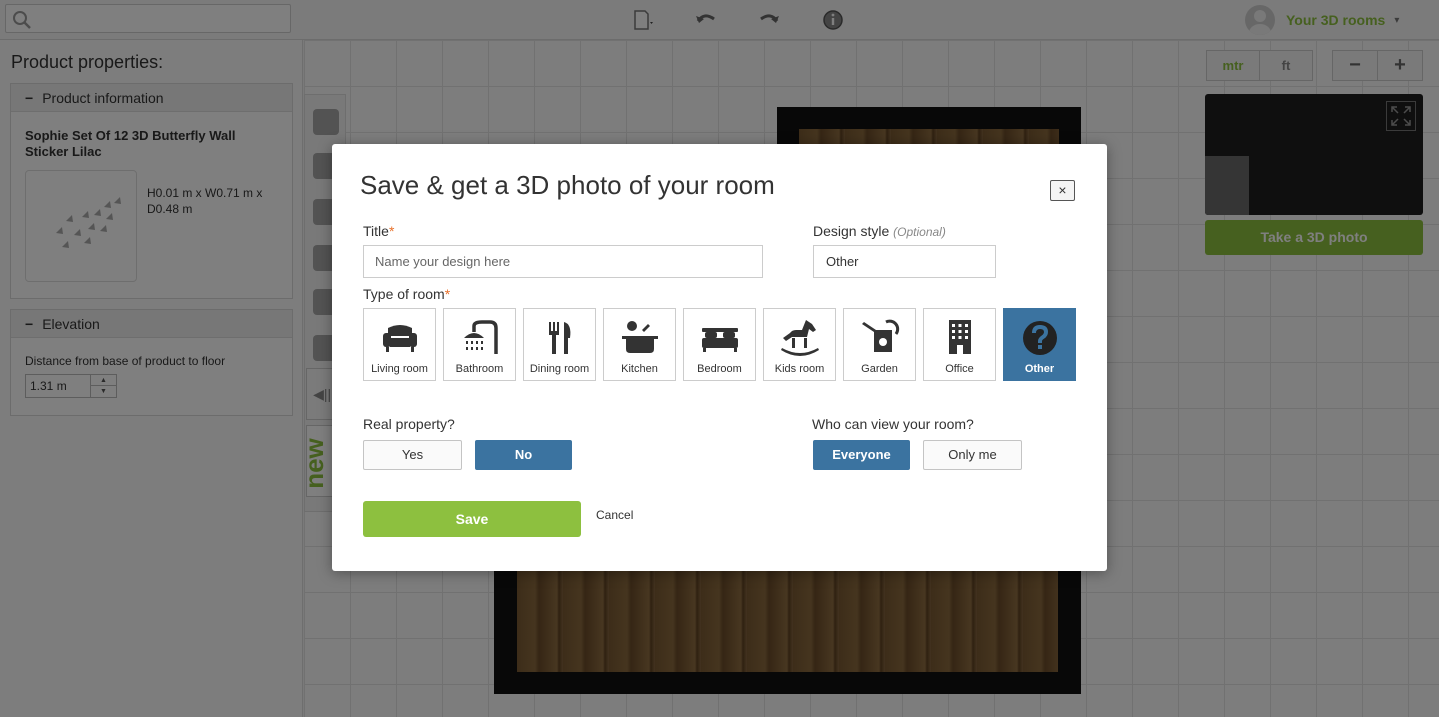  I want to click on room-type-kids-room: Kids room, so click(799, 344).